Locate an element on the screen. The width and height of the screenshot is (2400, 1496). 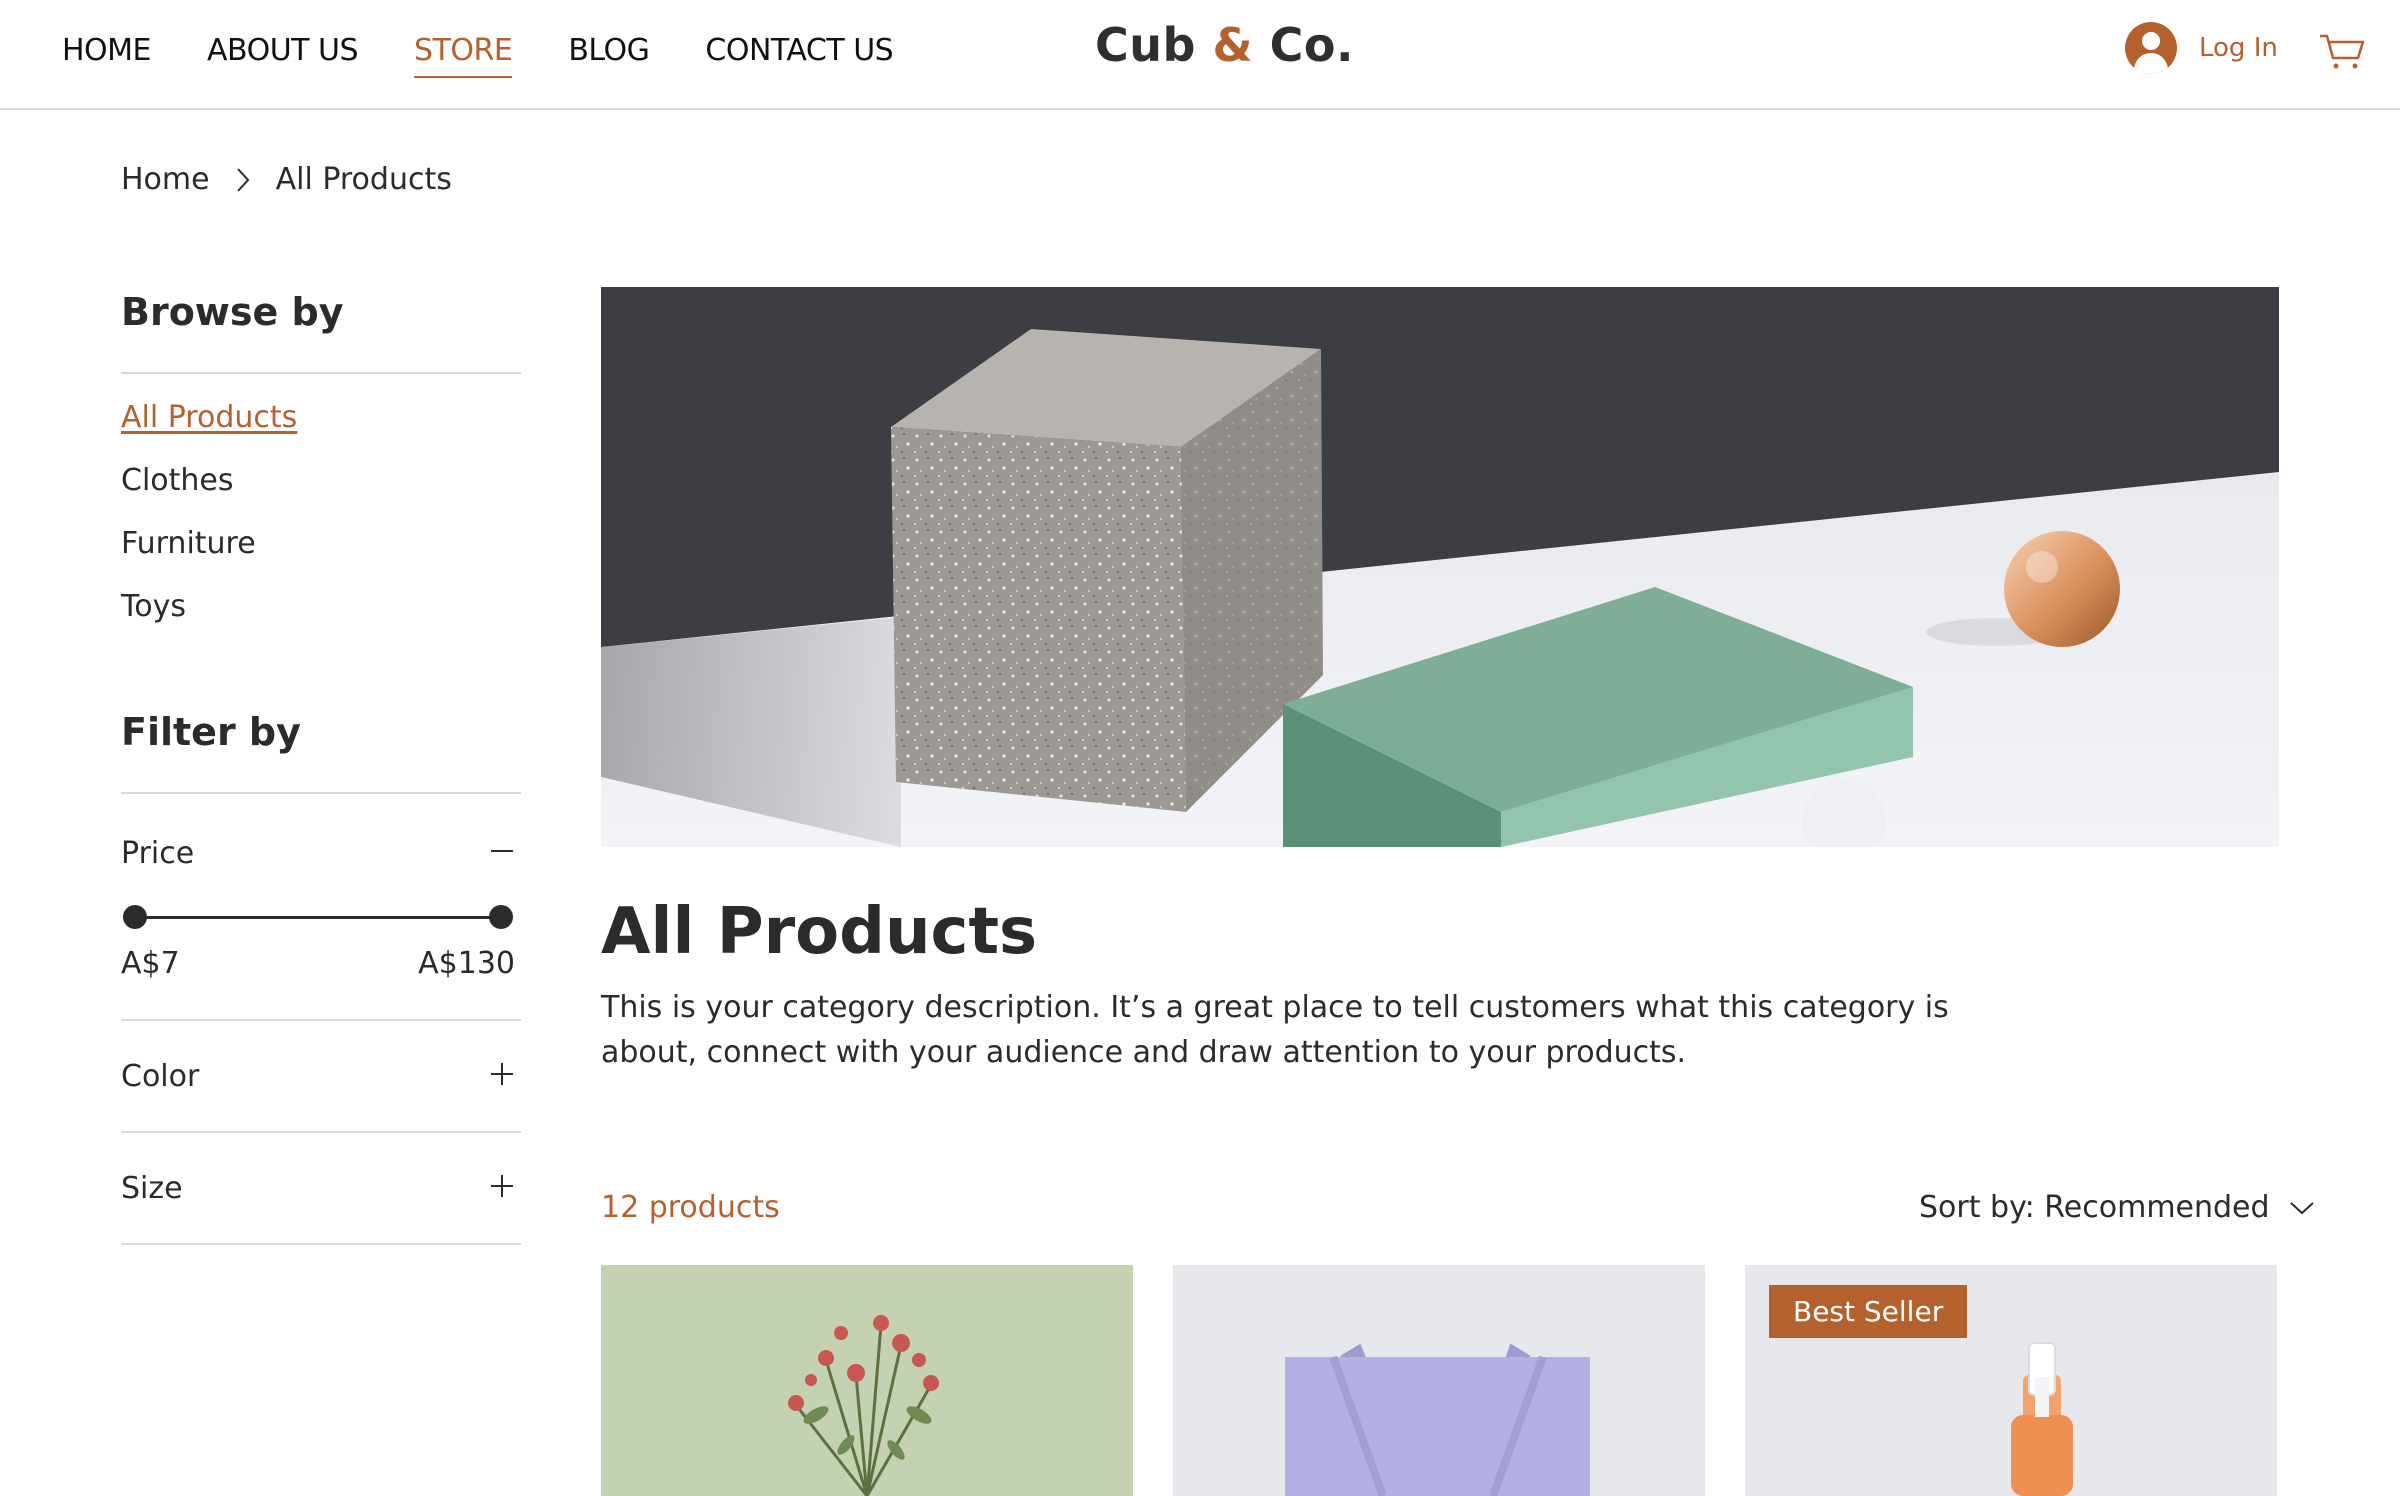
category-list: All Products Clothes Furniture Toys is located at coordinates (321, 513).